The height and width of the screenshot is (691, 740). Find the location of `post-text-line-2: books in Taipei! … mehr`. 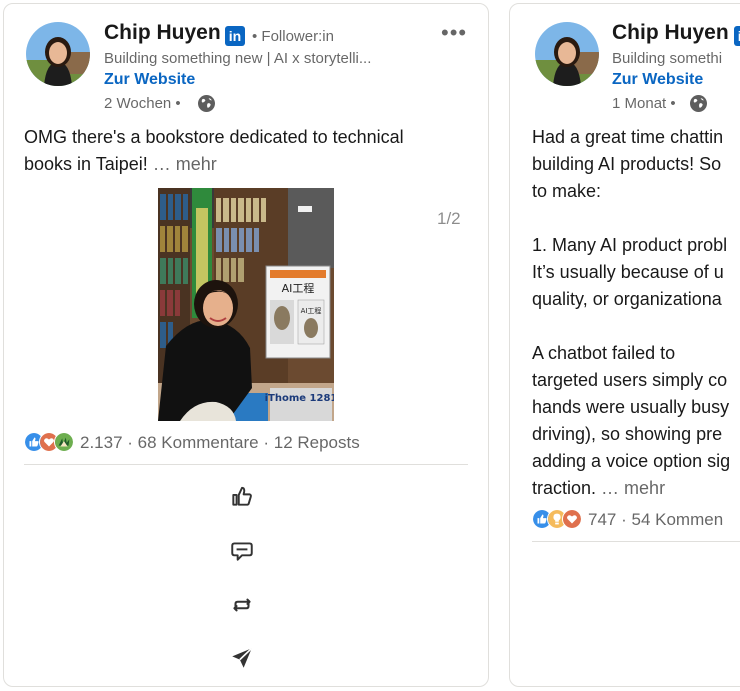

post-text-line-2: books in Taipei! … mehr is located at coordinates (120, 164).